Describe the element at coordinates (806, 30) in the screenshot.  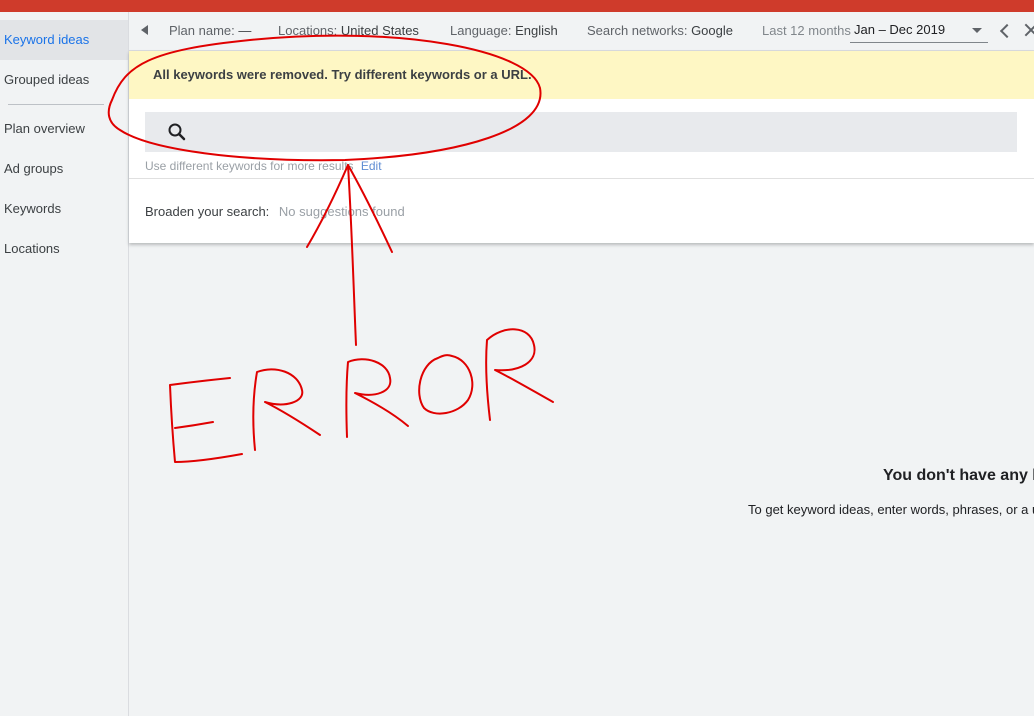
I see `period-label: Last 12 months` at that location.